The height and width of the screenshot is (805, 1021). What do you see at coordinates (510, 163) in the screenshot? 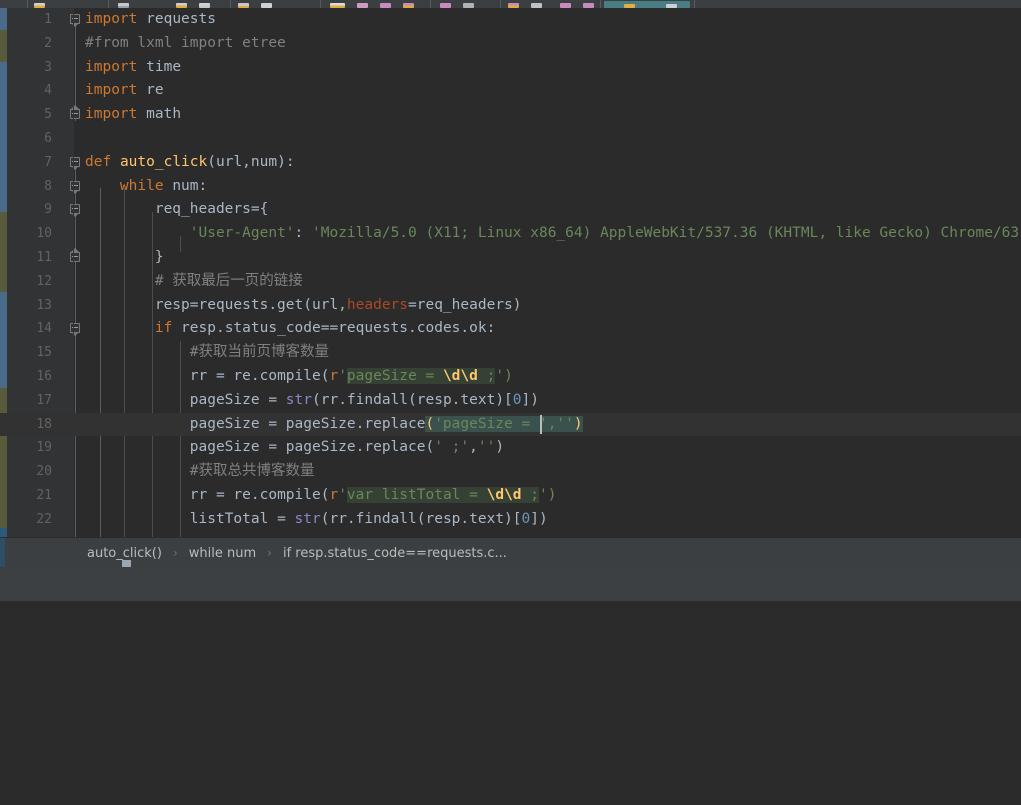
I see `code-line: 7 def auto_click(url,num):` at bounding box center [510, 163].